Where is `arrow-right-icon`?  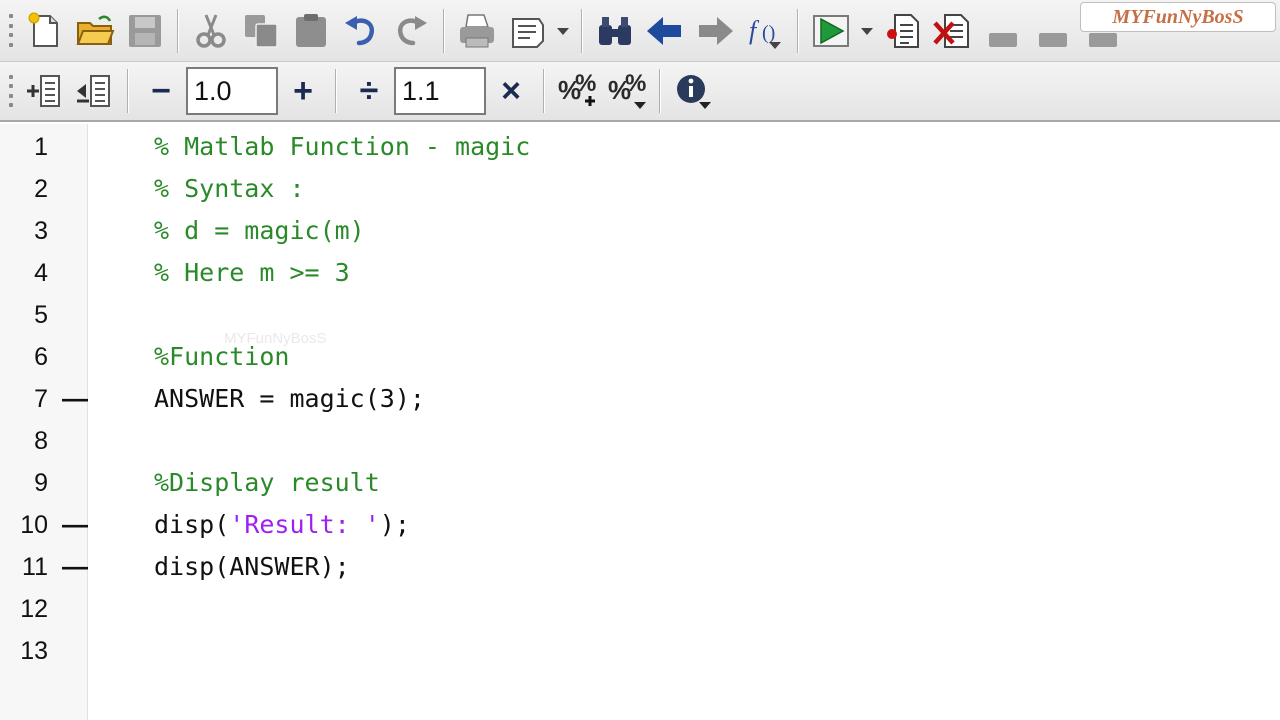
arrow-right-icon is located at coordinates (716, 30).